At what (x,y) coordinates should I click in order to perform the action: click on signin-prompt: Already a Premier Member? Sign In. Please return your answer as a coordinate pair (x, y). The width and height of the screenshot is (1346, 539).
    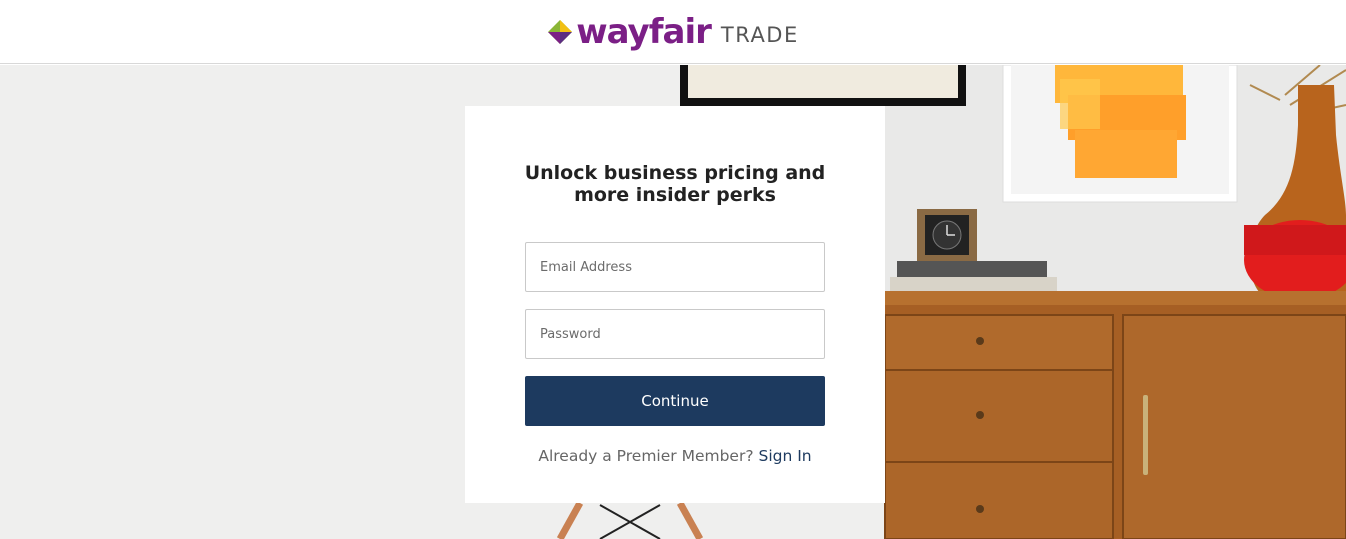
    Looking at the image, I should click on (675, 456).